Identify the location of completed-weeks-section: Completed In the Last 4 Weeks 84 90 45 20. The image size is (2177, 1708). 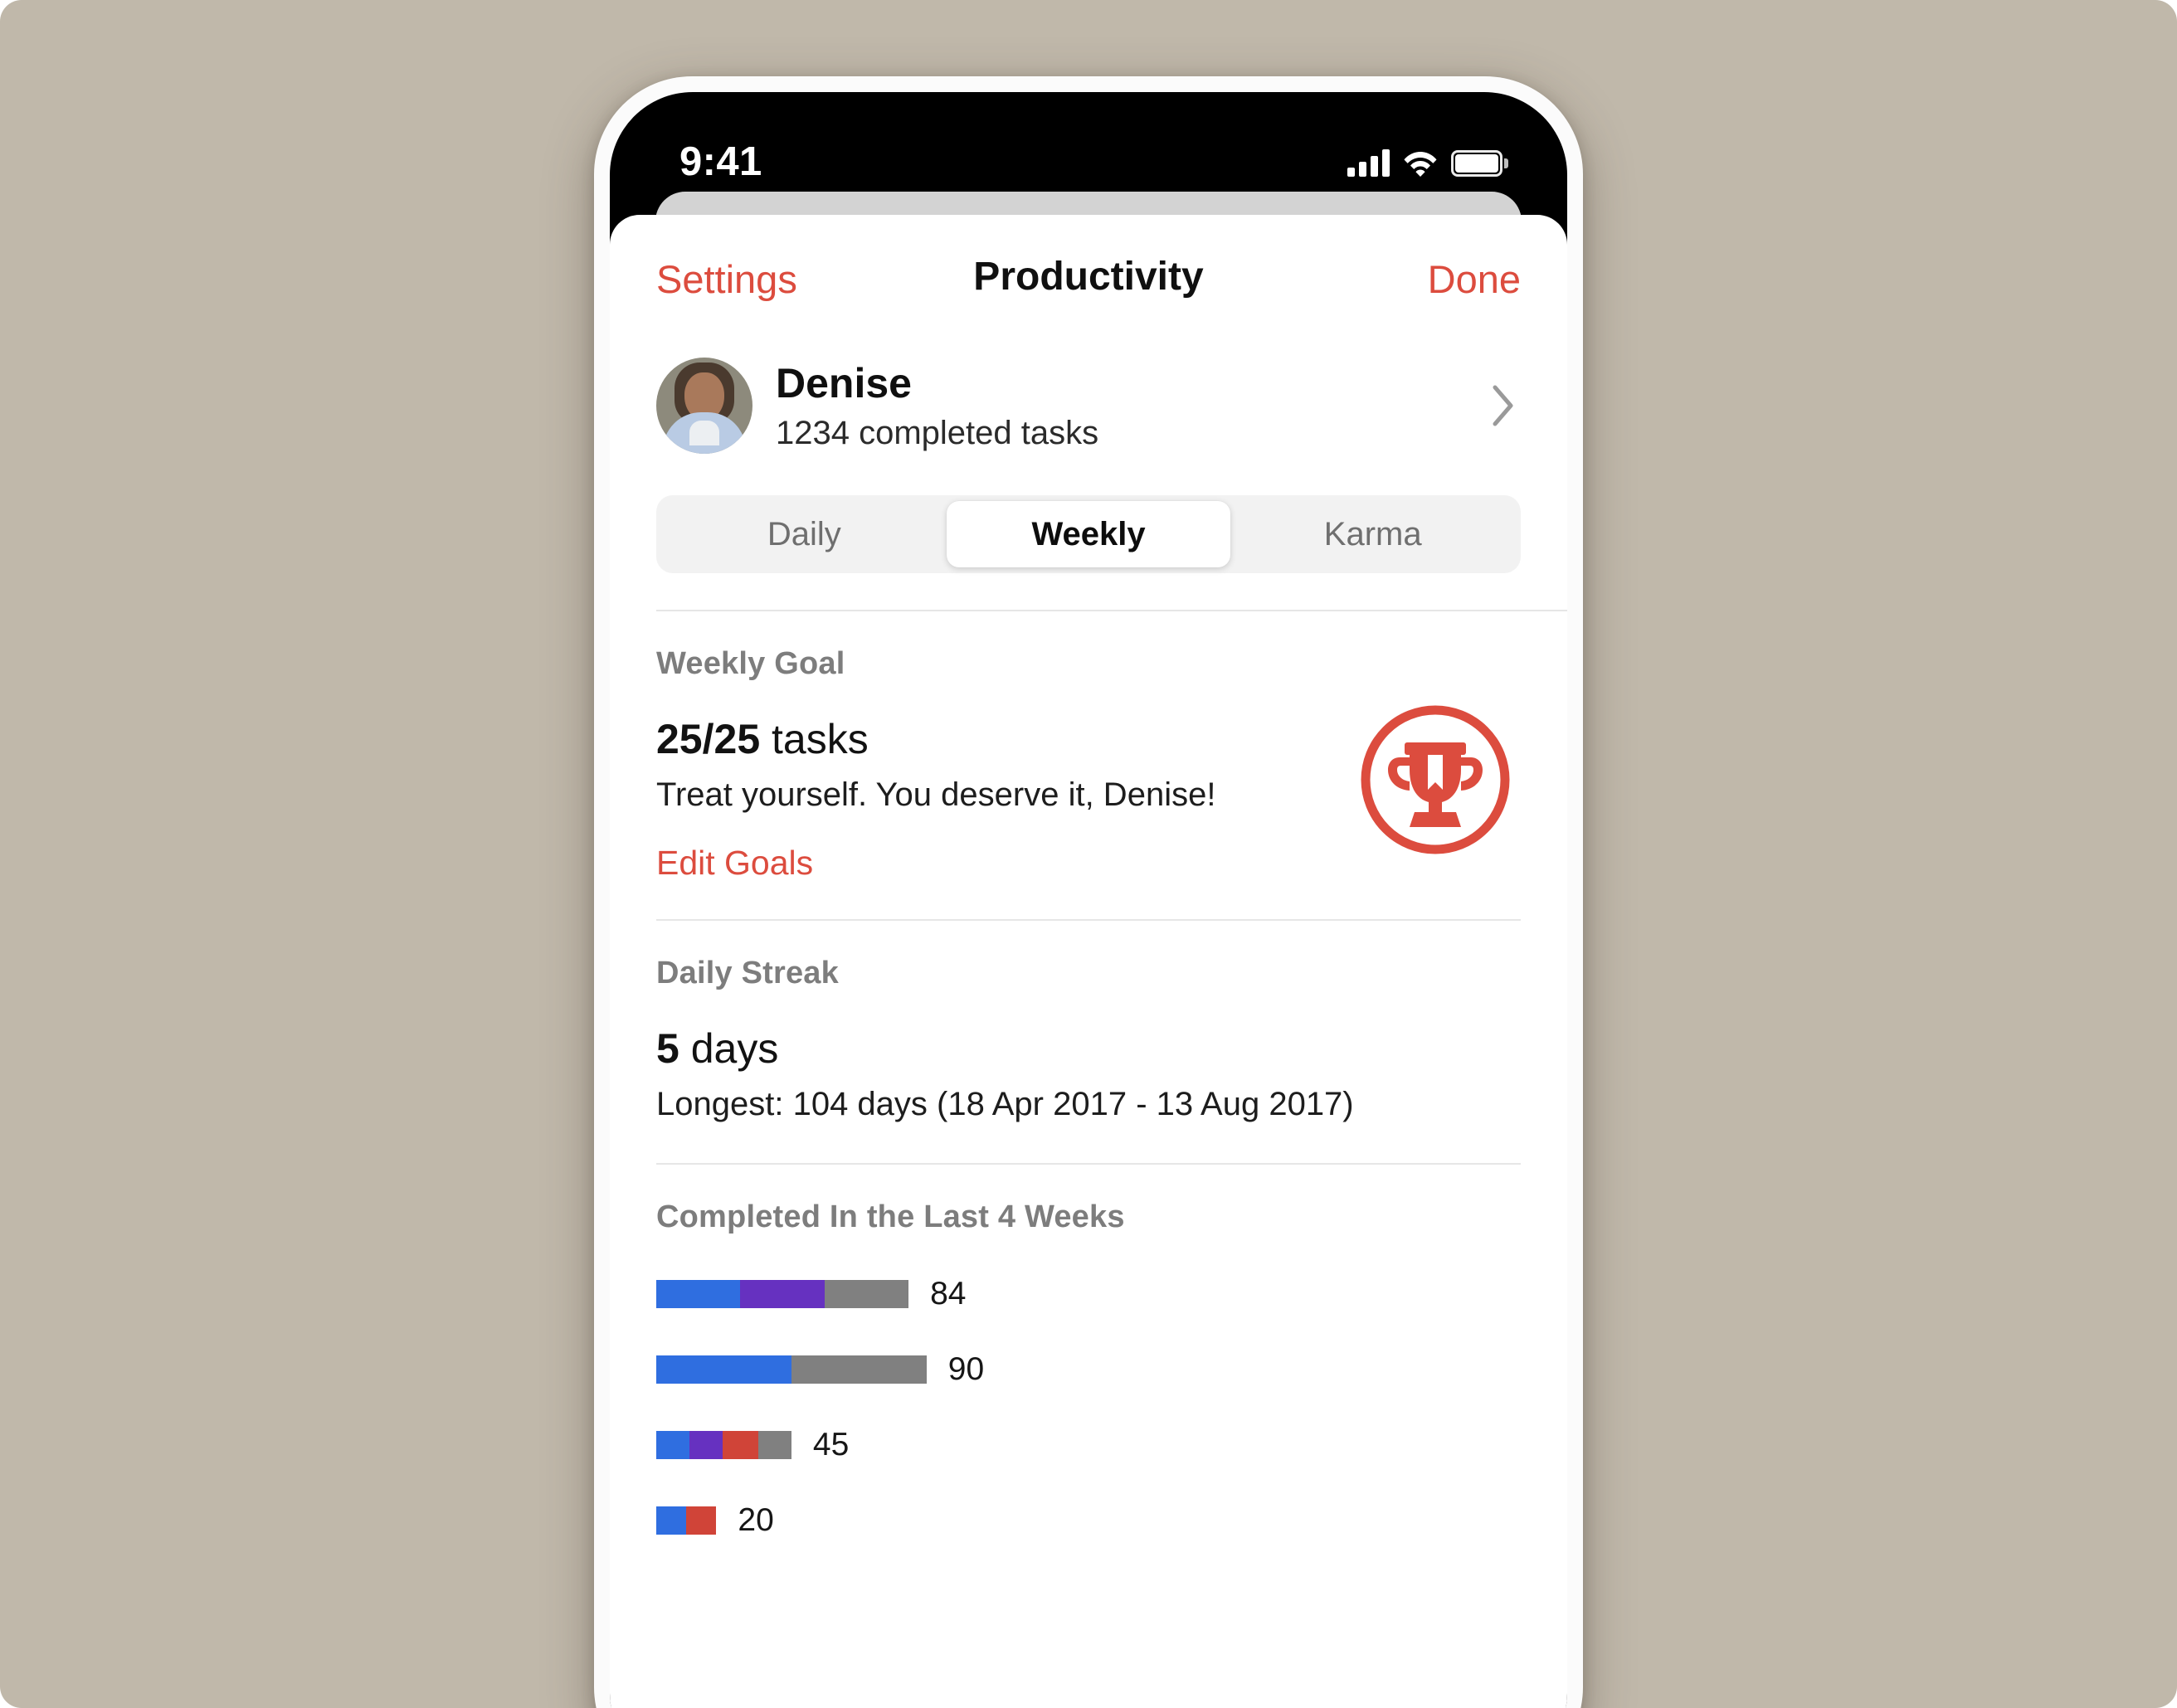
(1088, 1387).